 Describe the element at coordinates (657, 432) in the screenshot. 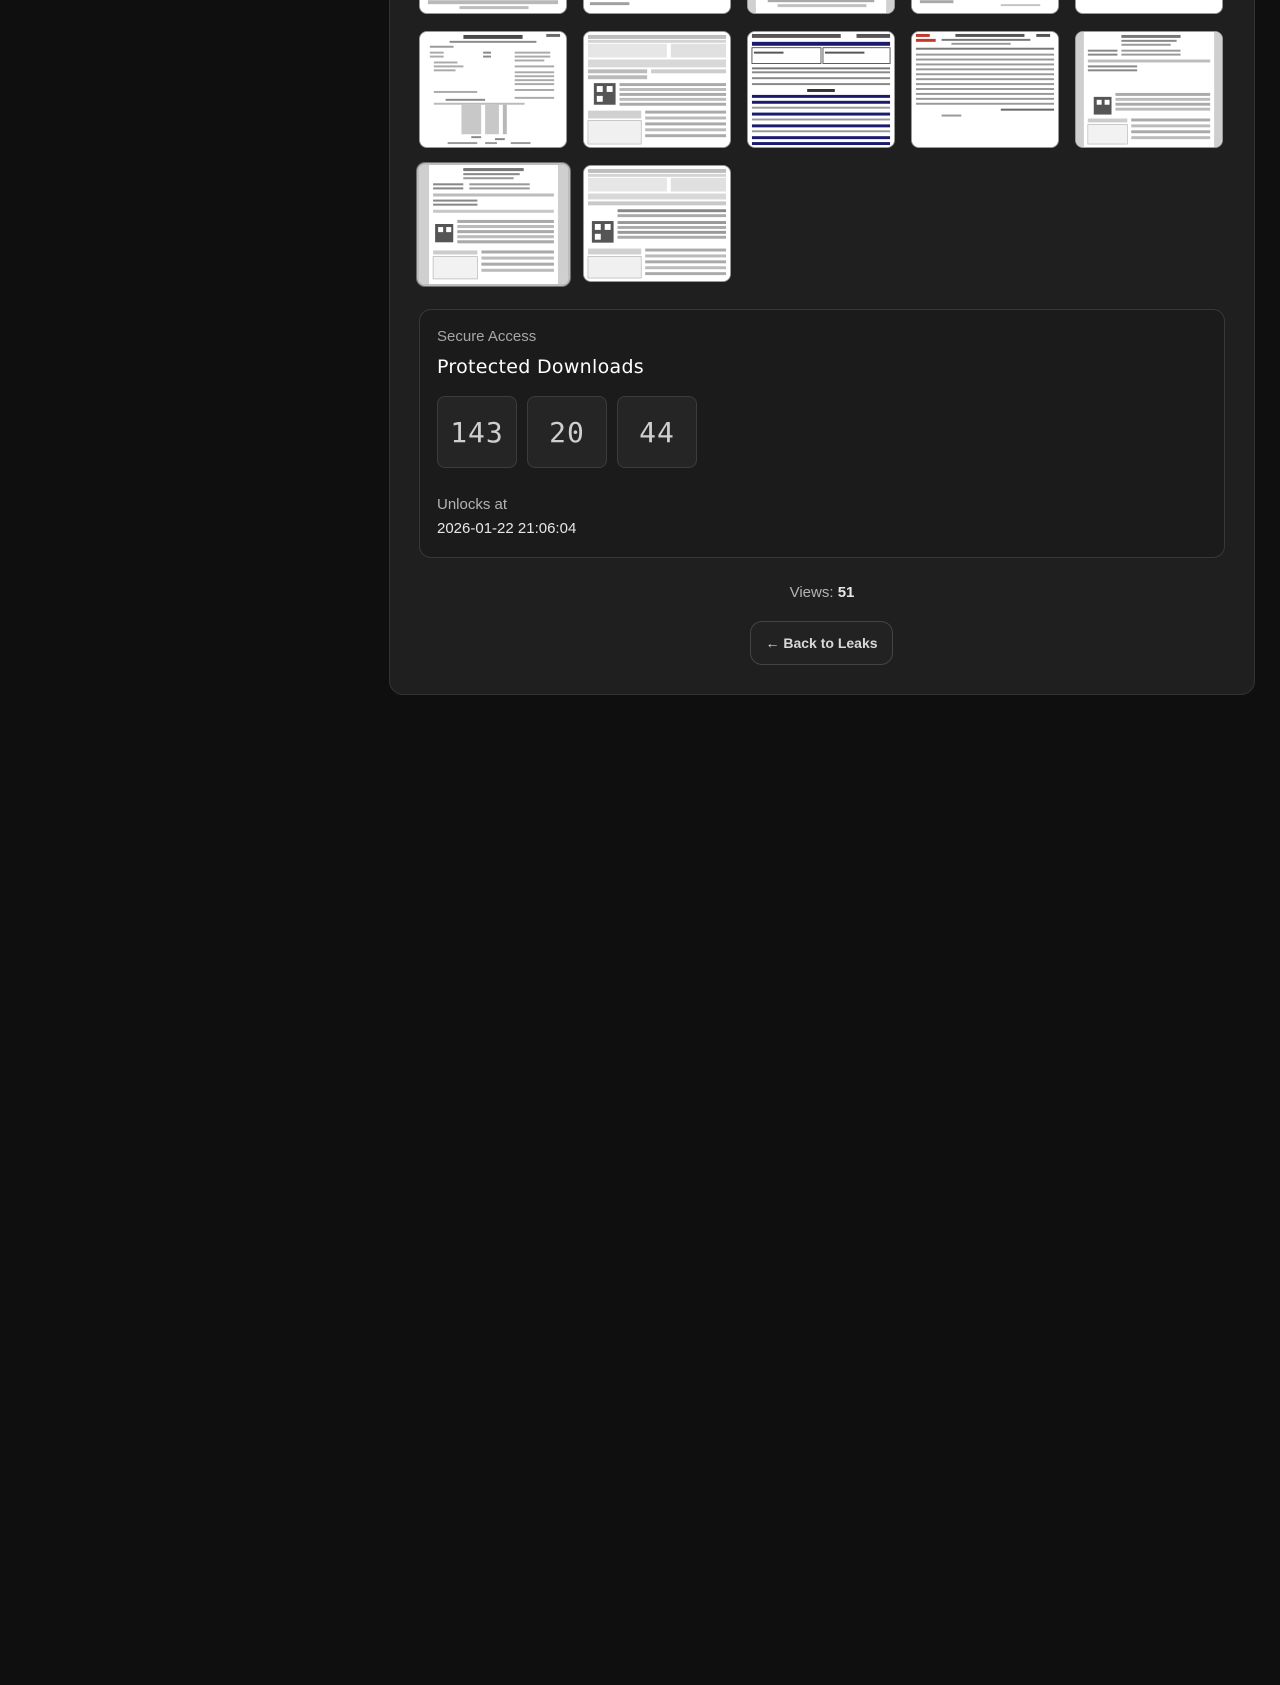

I see `countdown-counter-3: 44` at that location.